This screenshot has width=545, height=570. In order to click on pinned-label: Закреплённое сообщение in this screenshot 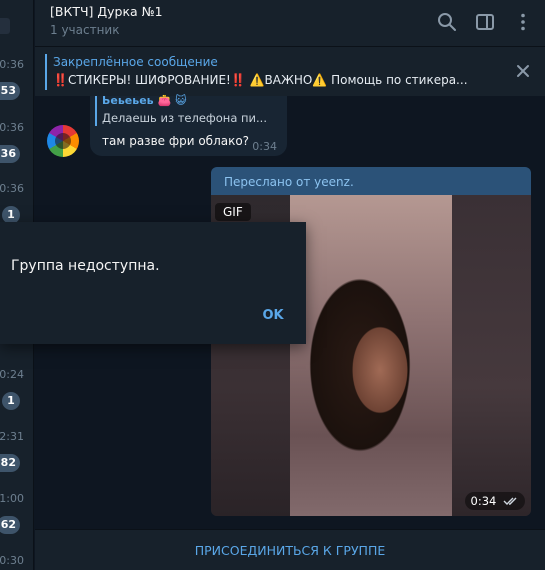, I will do `click(135, 62)`.